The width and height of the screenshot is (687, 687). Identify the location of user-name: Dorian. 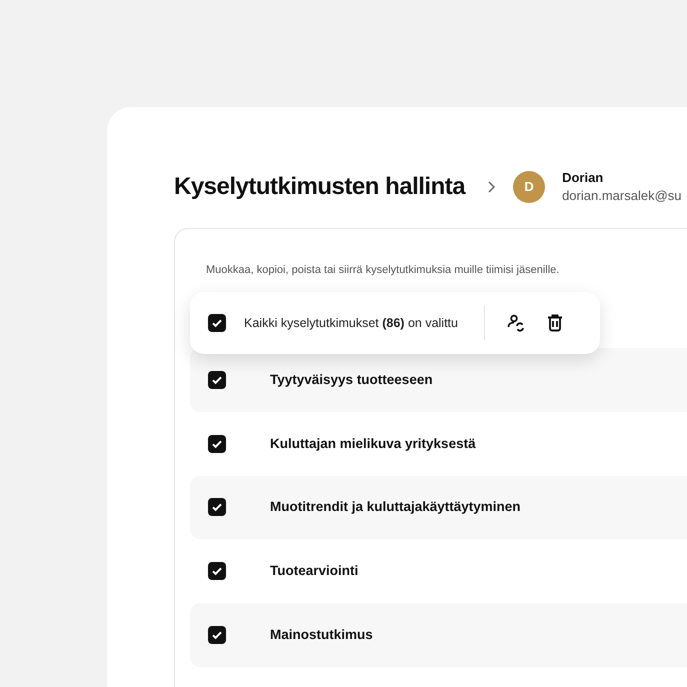
(583, 178).